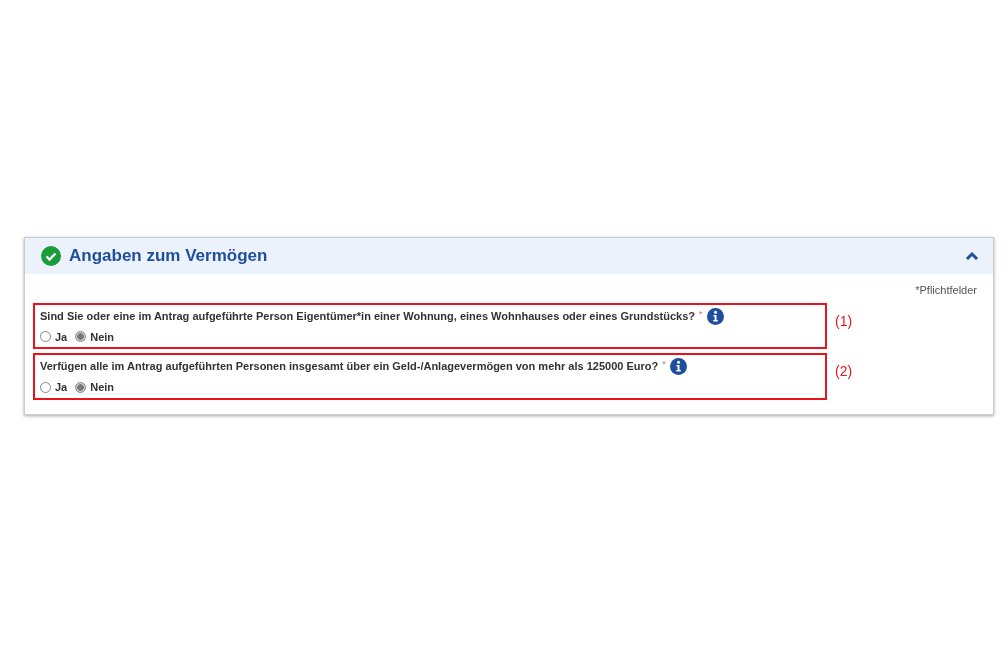  What do you see at coordinates (349, 366) in the screenshot?
I see `question-text: Verfügen alle im Antrag aufgeführten Personen insgesamt über ein Geld-/Anlagevermögen von mehr als 125000 Euro?` at bounding box center [349, 366].